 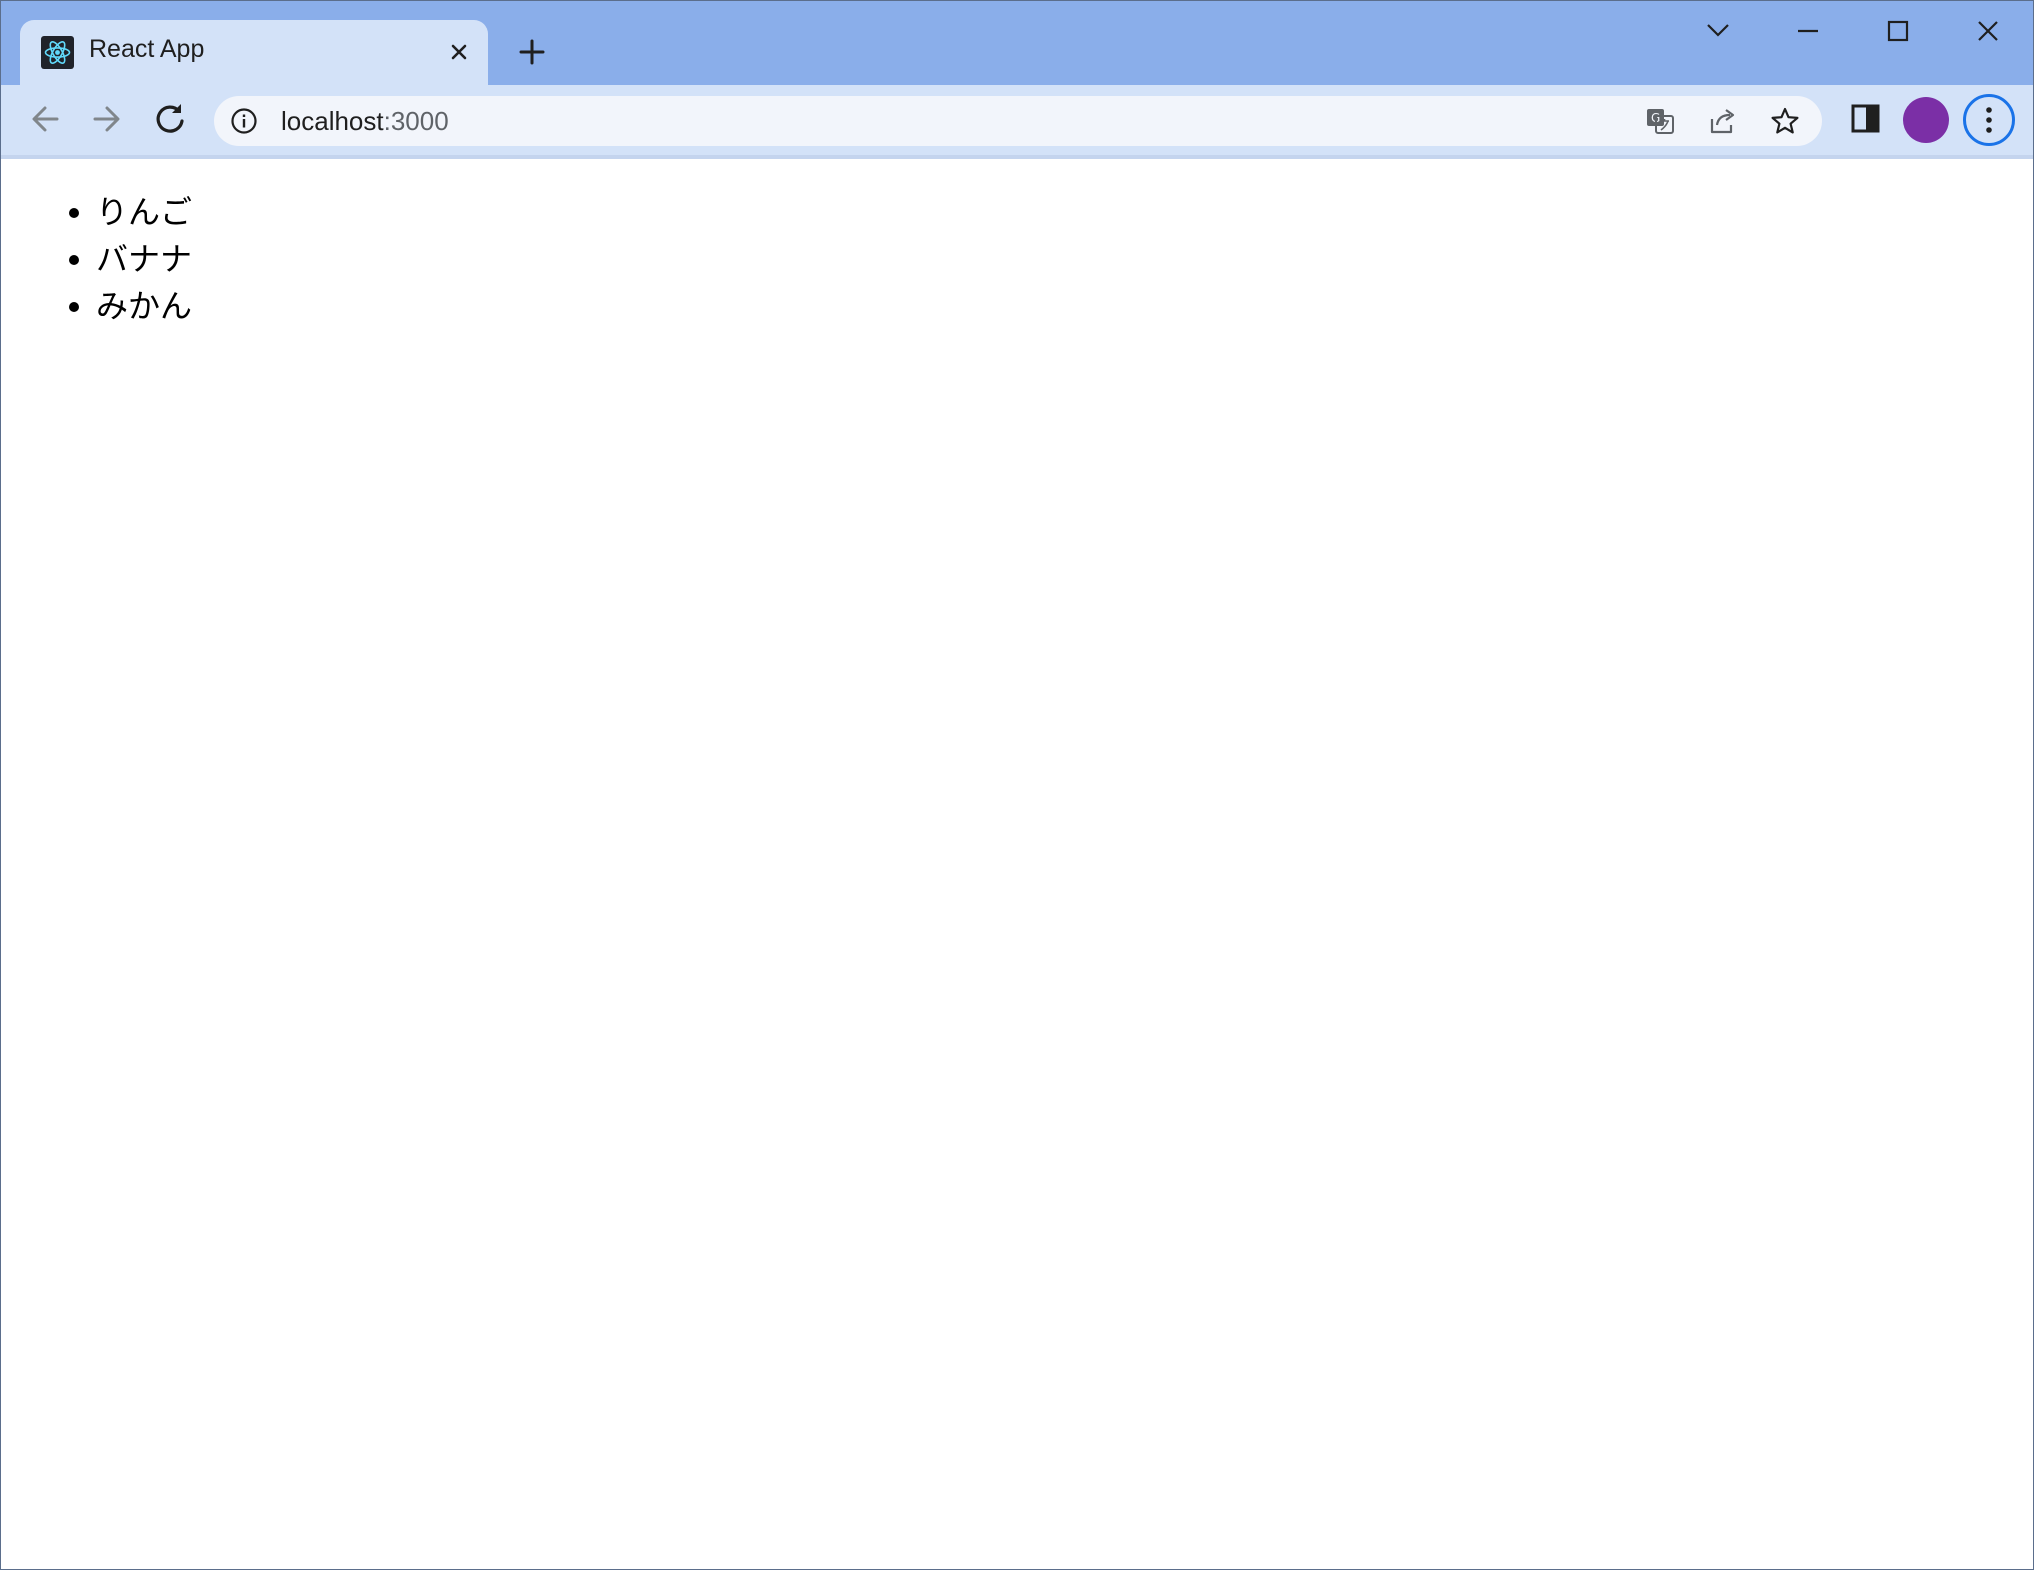 I want to click on close-window-button, so click(x=1988, y=32).